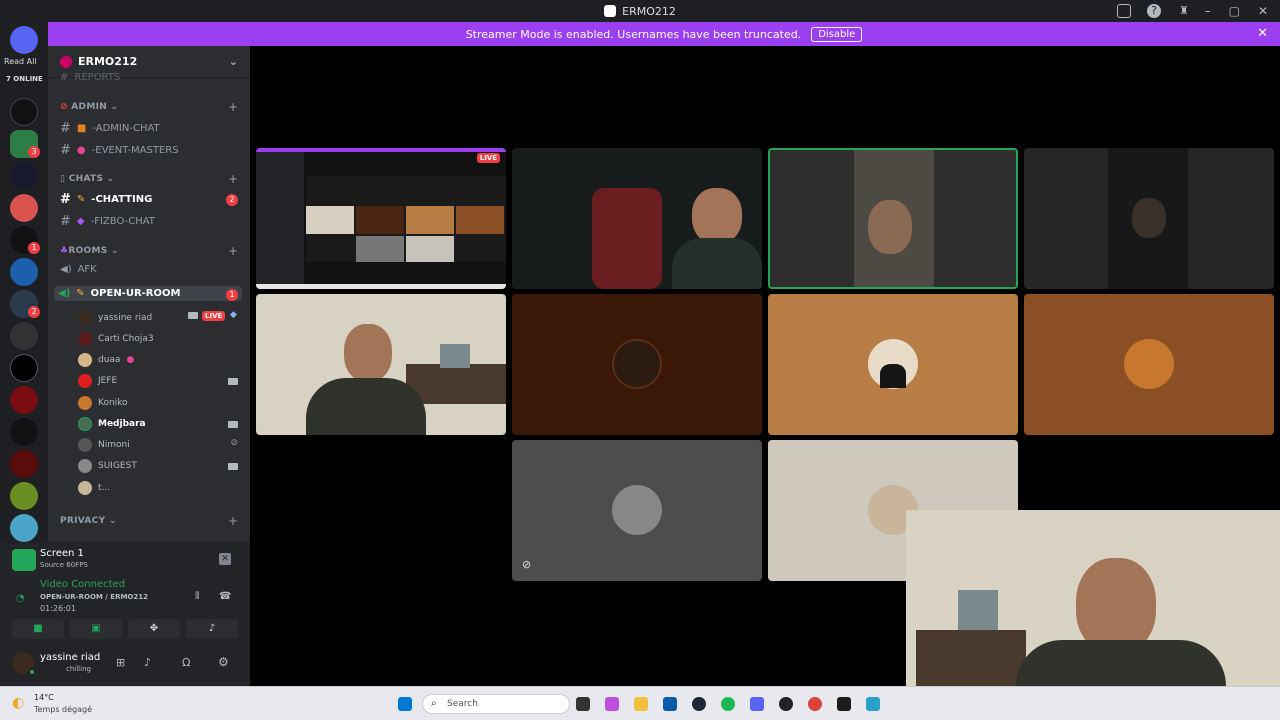 This screenshot has width=1280, height=720. I want to click on voice-user: Koniko, so click(103, 403).